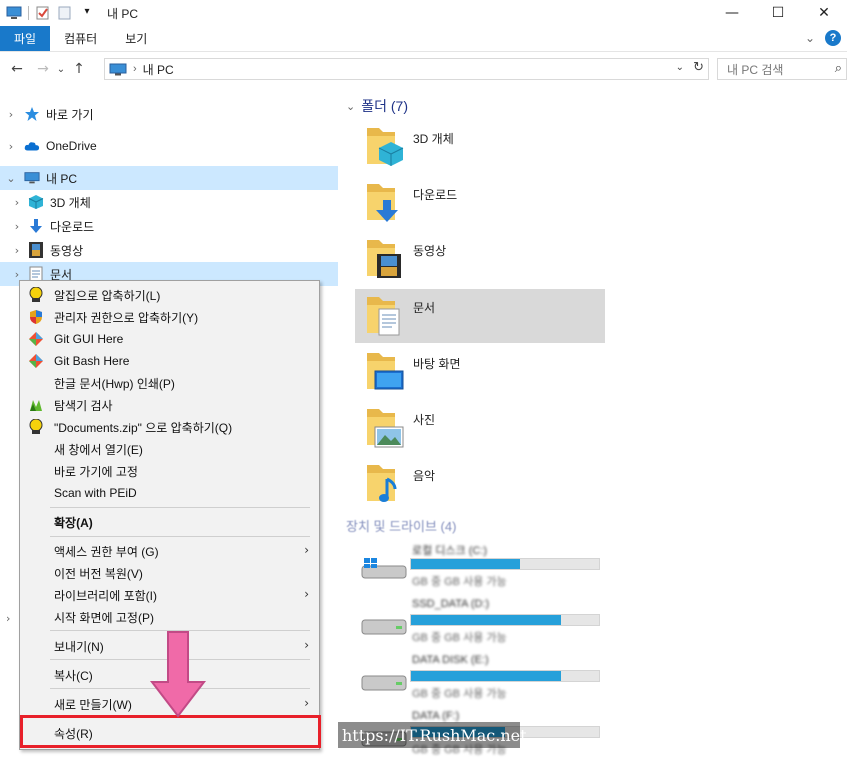 This screenshot has height=758, width=847. What do you see at coordinates (698, 67) in the screenshot?
I see `refresh-icon: ↻` at bounding box center [698, 67].